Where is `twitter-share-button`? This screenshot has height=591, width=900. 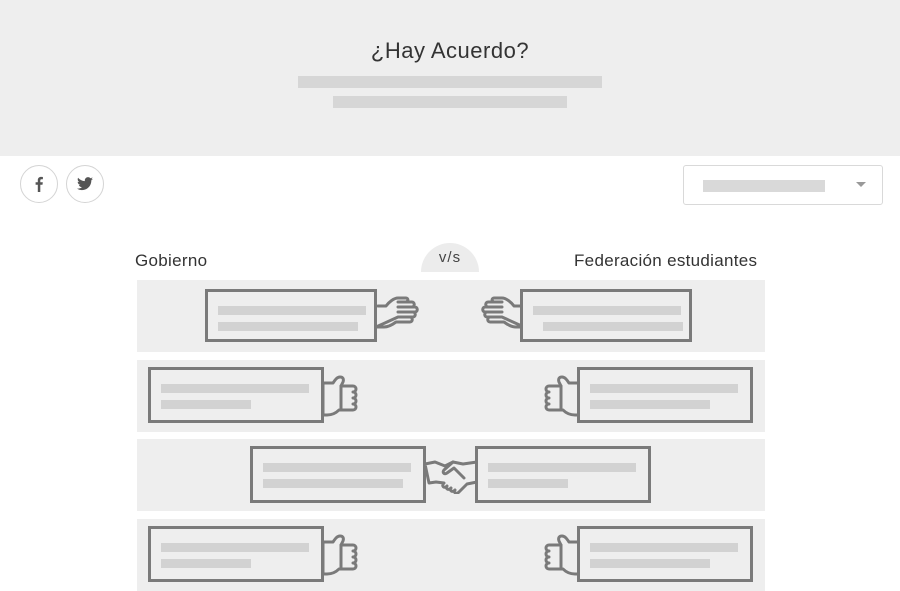 twitter-share-button is located at coordinates (85, 184).